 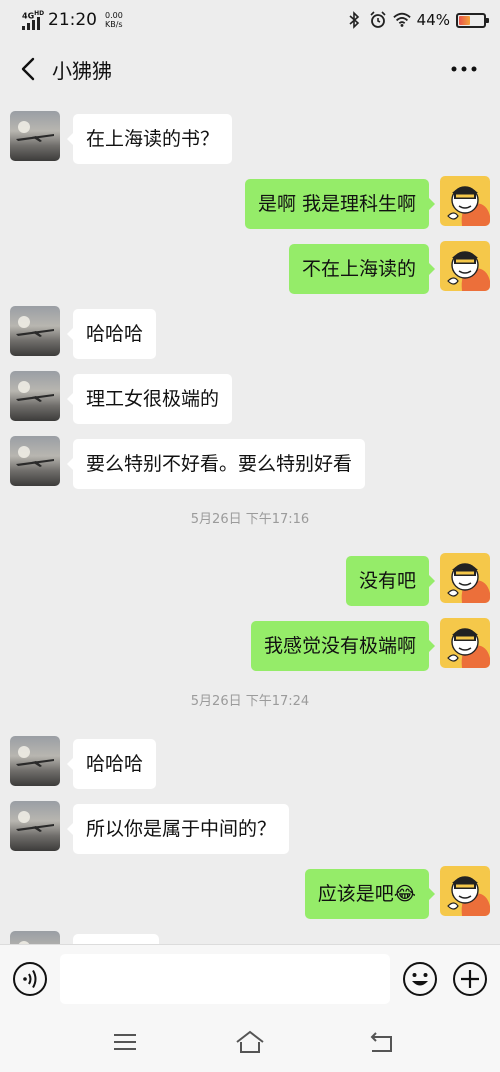 I want to click on status-left: 4GHD 21:20 0.00 KB/s, so click(x=72, y=20).